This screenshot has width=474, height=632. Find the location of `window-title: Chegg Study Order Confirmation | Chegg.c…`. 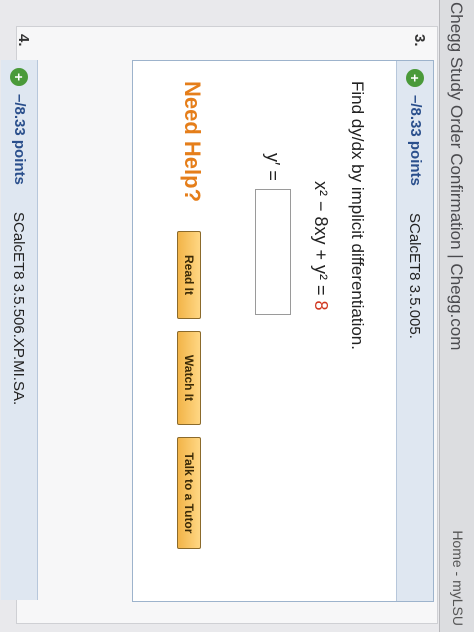

window-title: Chegg Study Order Confirmation | Chegg.c… is located at coordinates (456, 176).